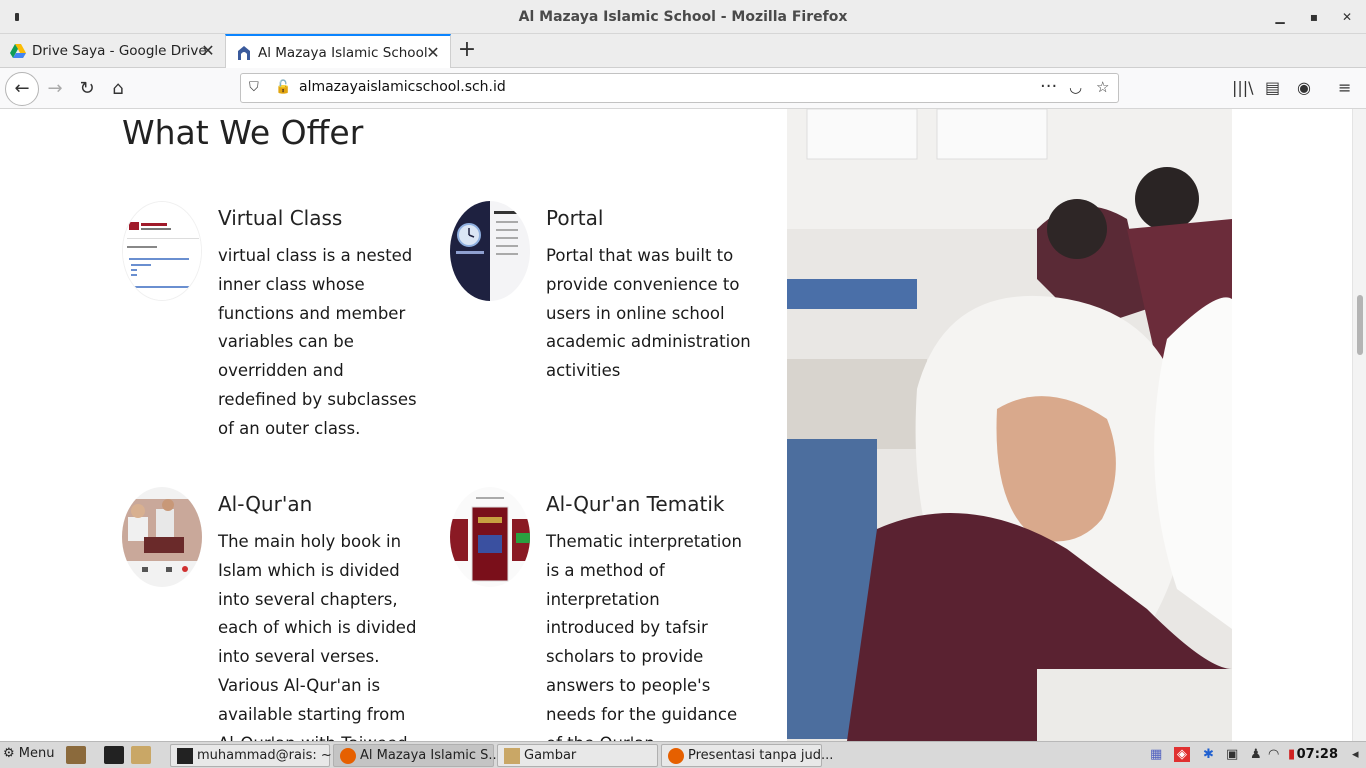 This screenshot has height=768, width=1366. Describe the element at coordinates (283, 87) in the screenshot. I see `insecure-lock-icon: 🔓` at that location.